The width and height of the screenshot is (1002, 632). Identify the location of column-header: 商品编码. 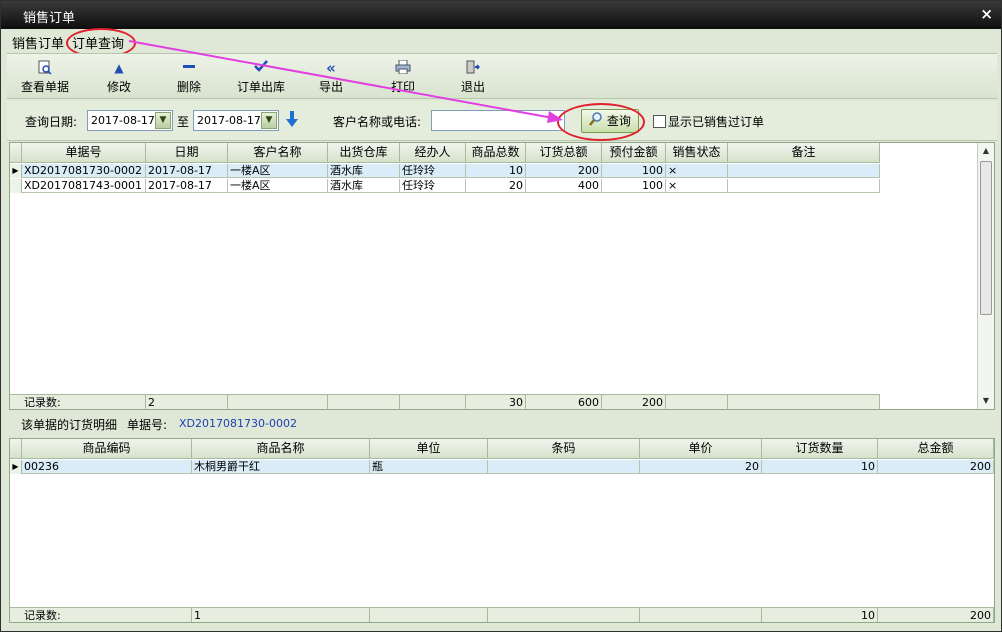
(107, 449).